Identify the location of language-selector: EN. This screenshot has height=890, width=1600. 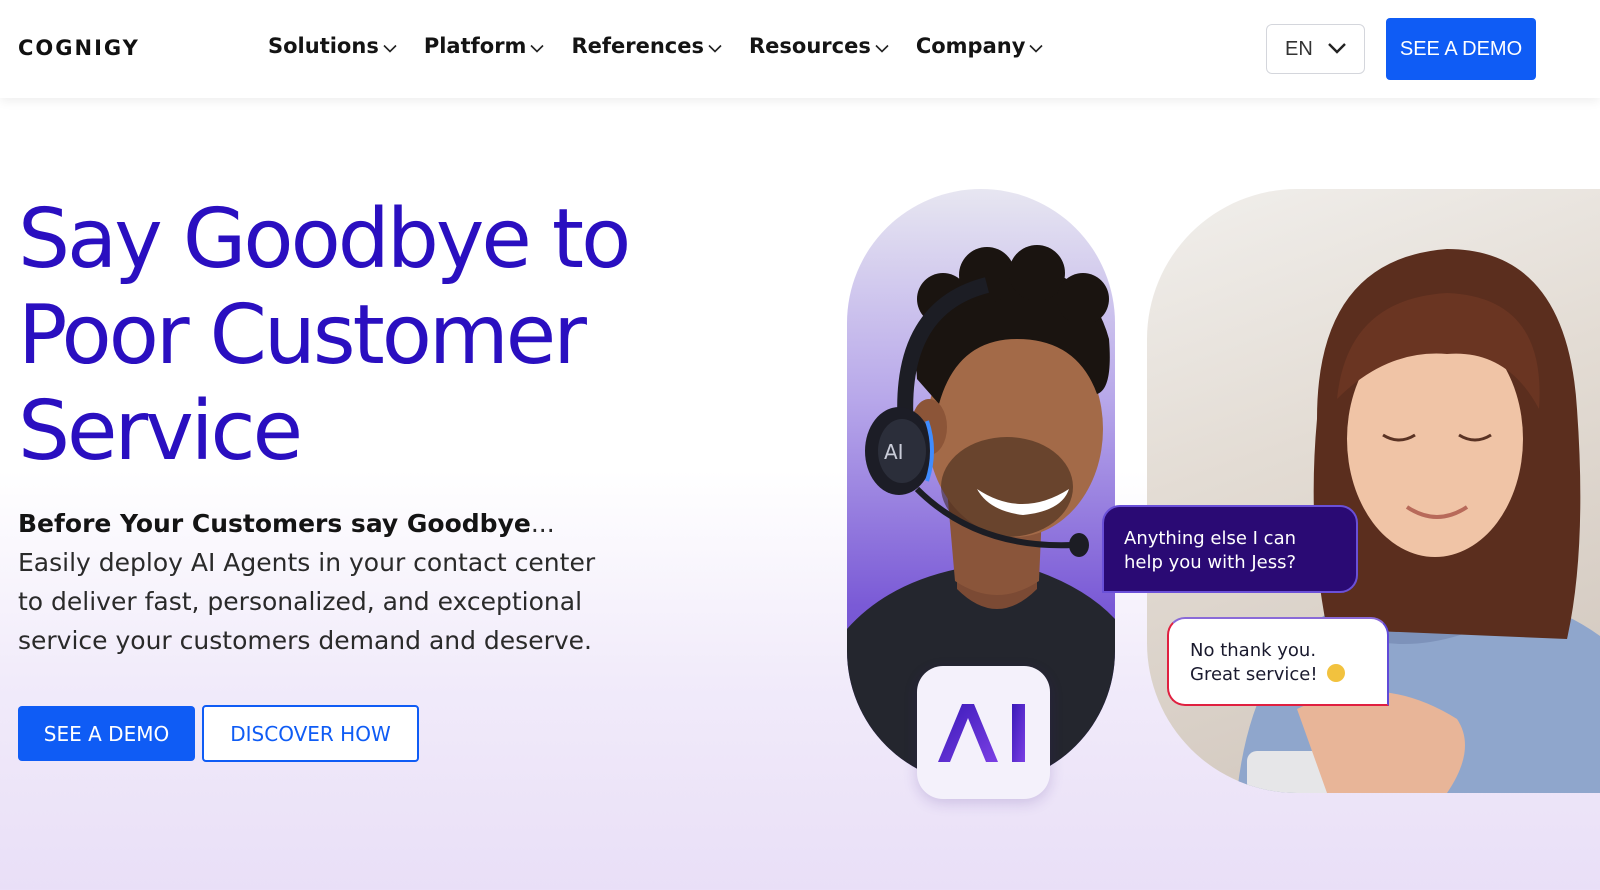
(1315, 49).